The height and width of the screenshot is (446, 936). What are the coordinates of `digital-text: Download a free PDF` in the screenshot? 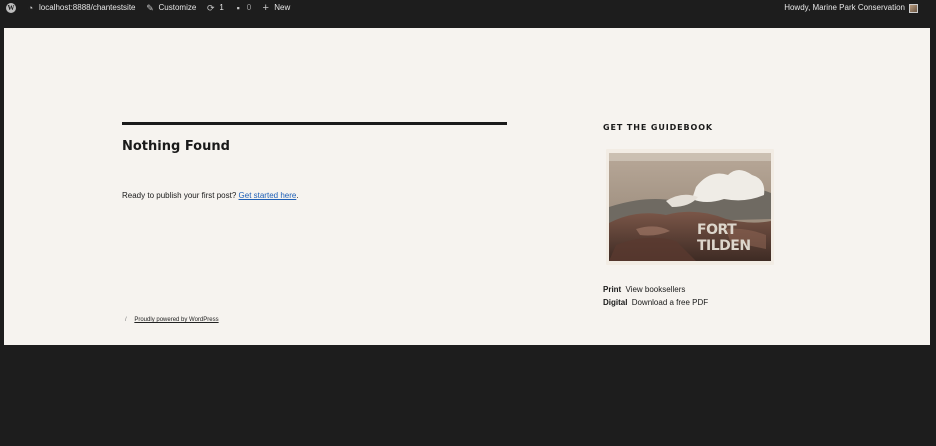 It's located at (670, 302).